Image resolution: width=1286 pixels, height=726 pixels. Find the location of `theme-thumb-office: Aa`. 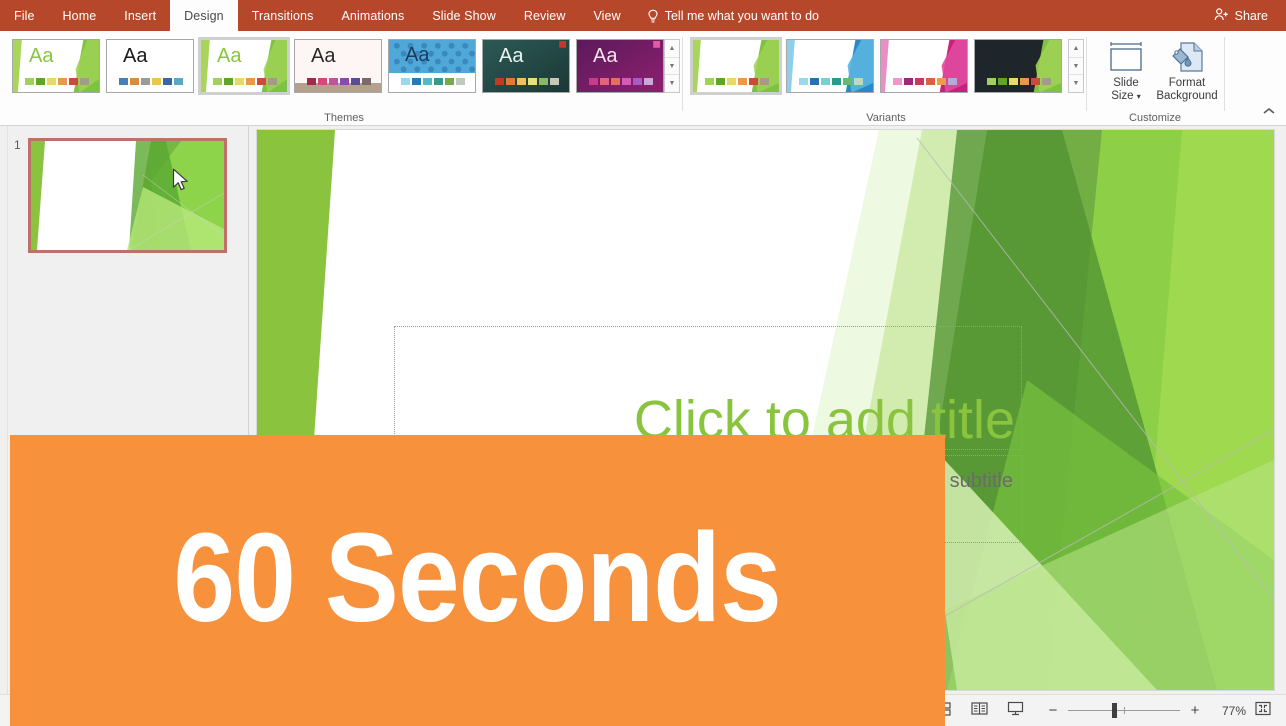

theme-thumb-office: Aa is located at coordinates (150, 66).